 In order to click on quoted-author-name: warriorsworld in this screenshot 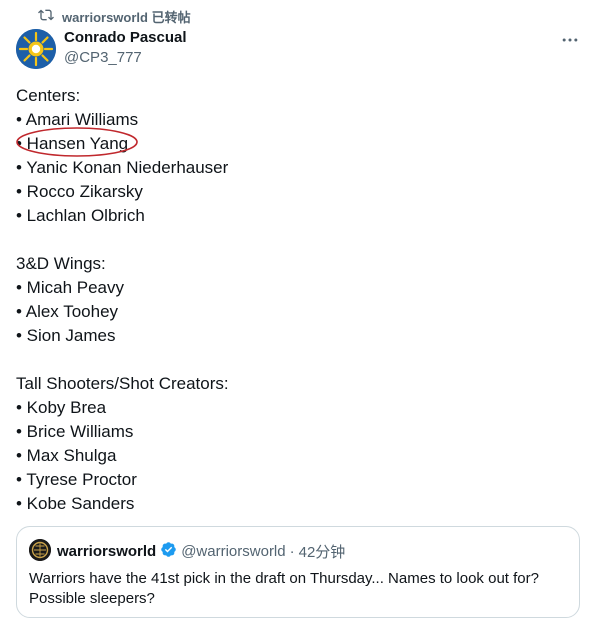, I will do `click(106, 551)`.